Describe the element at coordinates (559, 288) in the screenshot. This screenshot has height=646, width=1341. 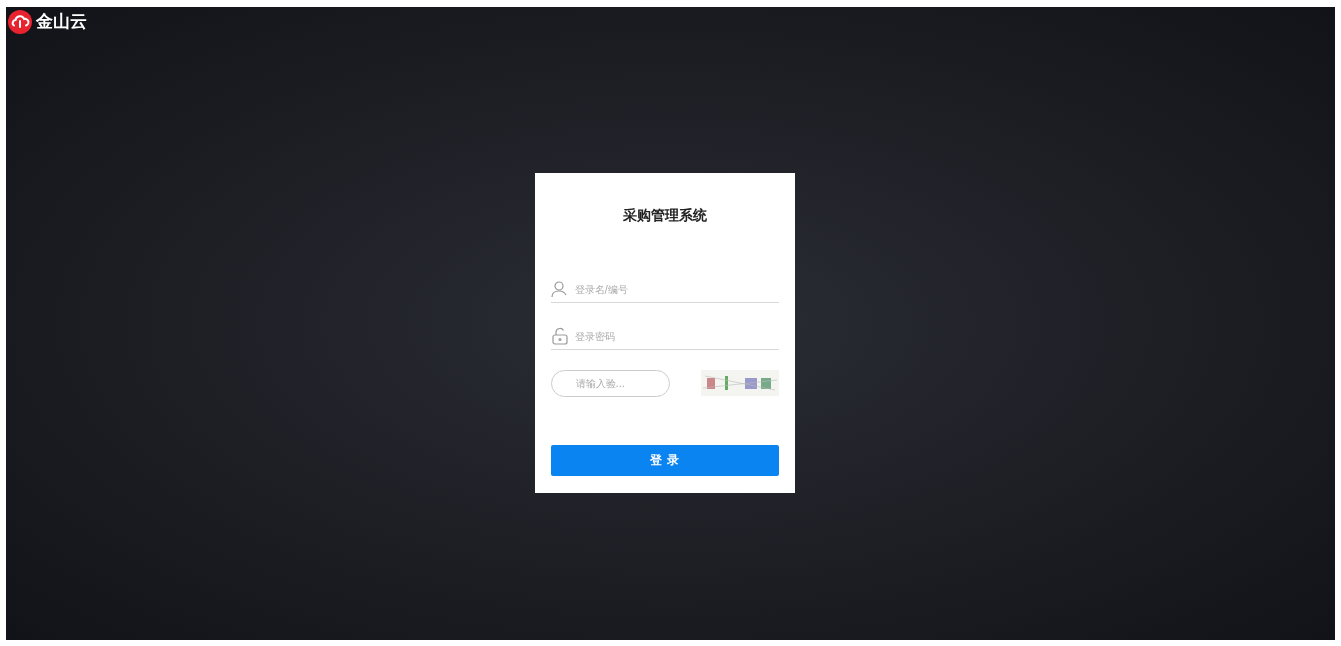
I see `user-icon` at that location.